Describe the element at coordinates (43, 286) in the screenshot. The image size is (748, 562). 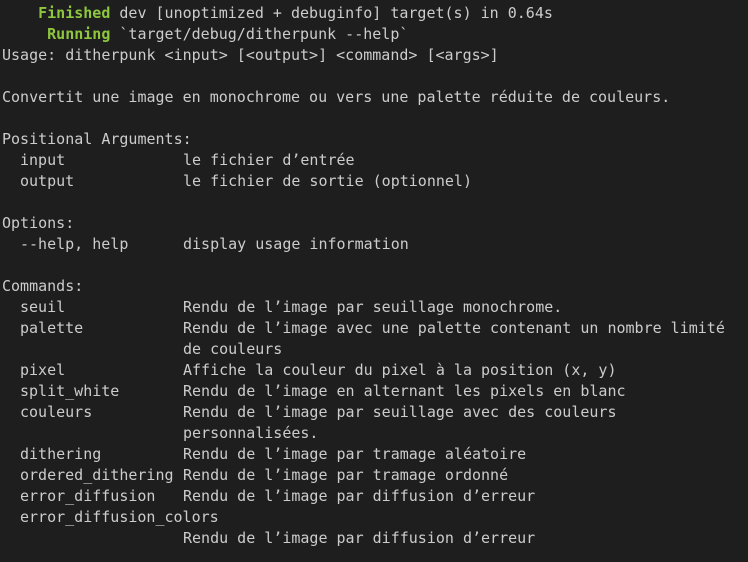
I see `commands-heading: Commands:` at that location.